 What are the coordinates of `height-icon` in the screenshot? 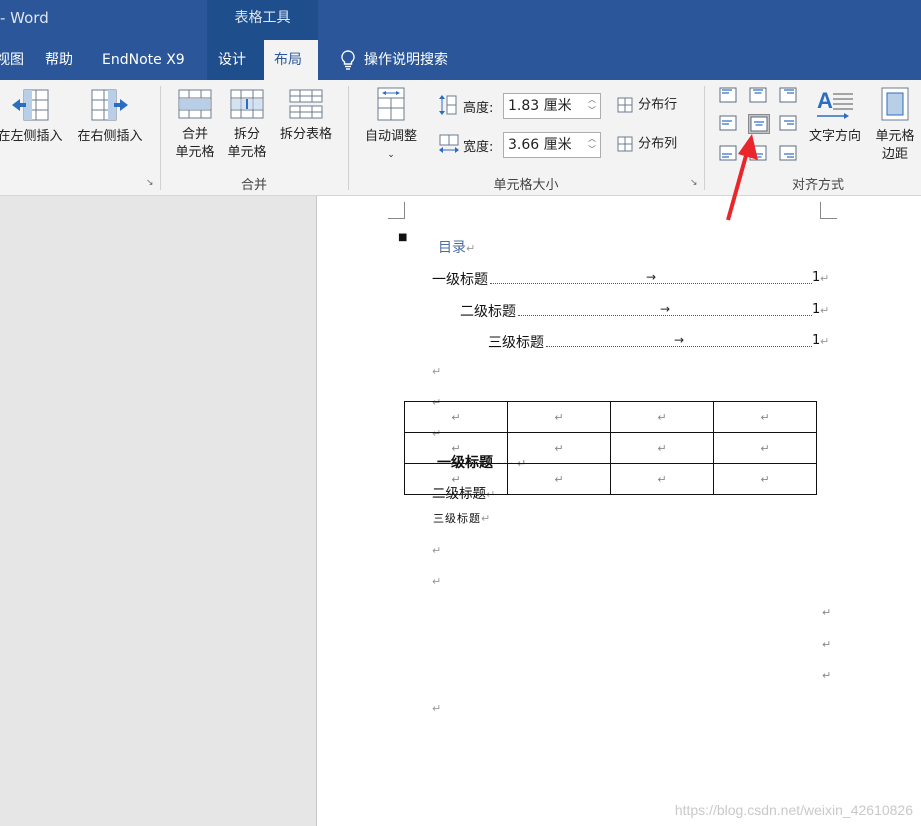 It's located at (448, 105).